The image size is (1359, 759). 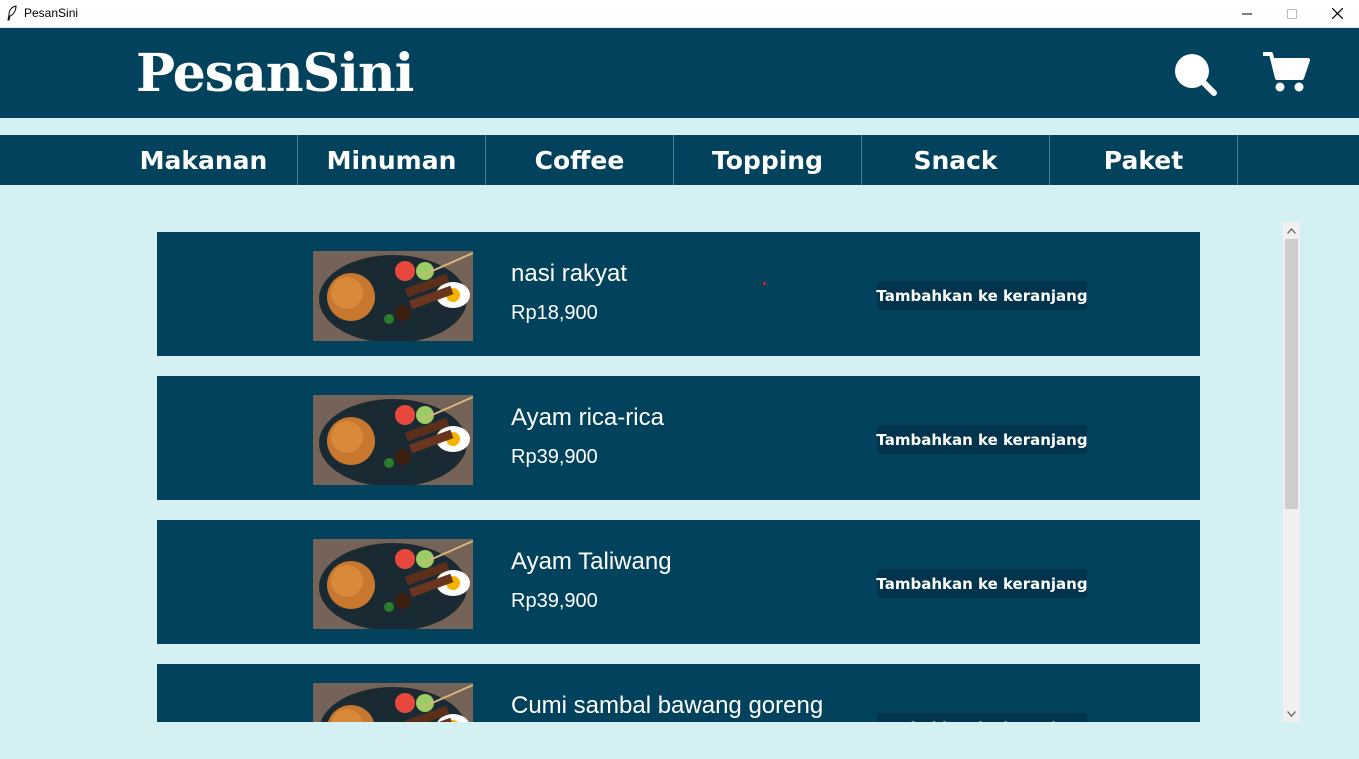 I want to click on nav-item-topping: Topping, so click(x=768, y=160).